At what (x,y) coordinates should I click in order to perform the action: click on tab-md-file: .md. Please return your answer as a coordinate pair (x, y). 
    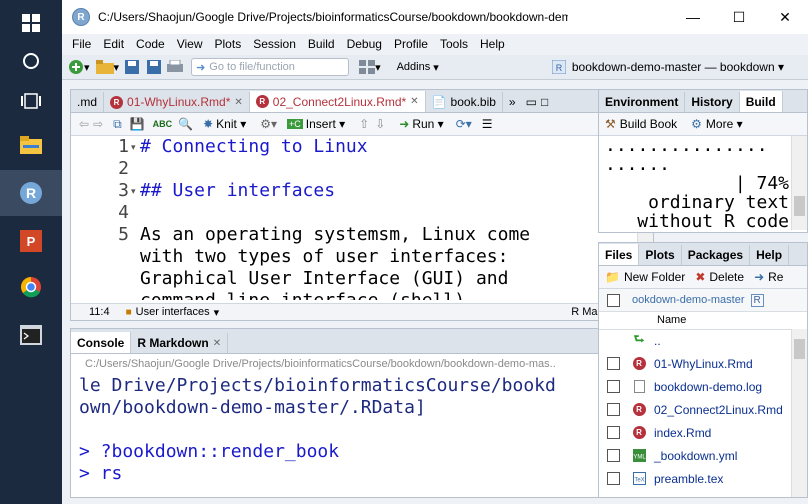
    Looking at the image, I should click on (88, 102).